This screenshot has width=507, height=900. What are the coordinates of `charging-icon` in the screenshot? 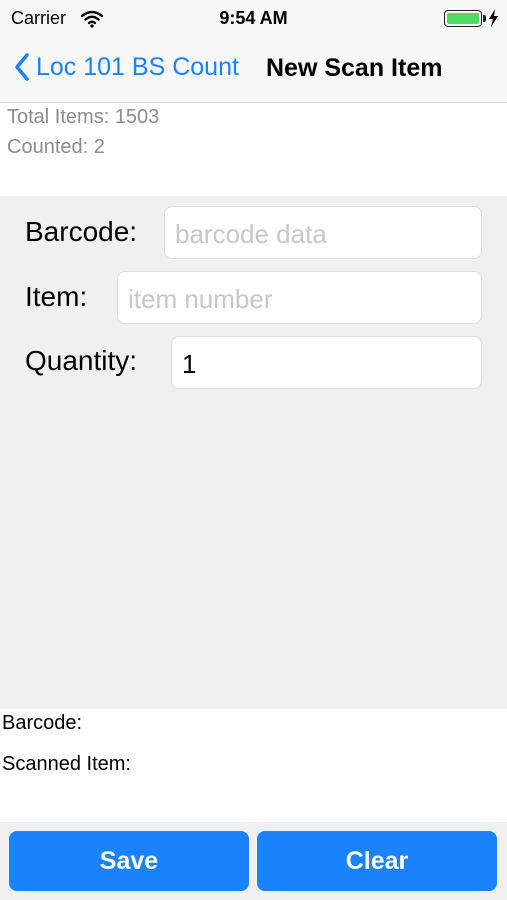 It's located at (493, 20).